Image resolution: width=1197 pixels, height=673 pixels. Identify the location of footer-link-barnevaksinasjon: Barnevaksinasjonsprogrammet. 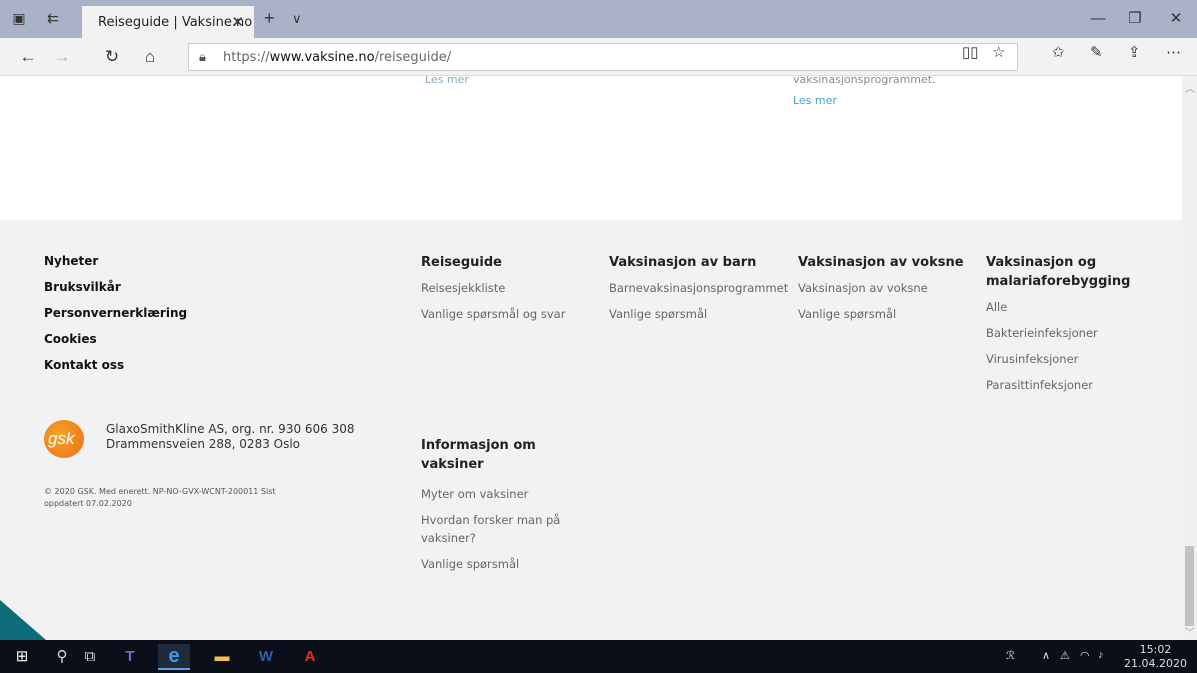
(698, 288).